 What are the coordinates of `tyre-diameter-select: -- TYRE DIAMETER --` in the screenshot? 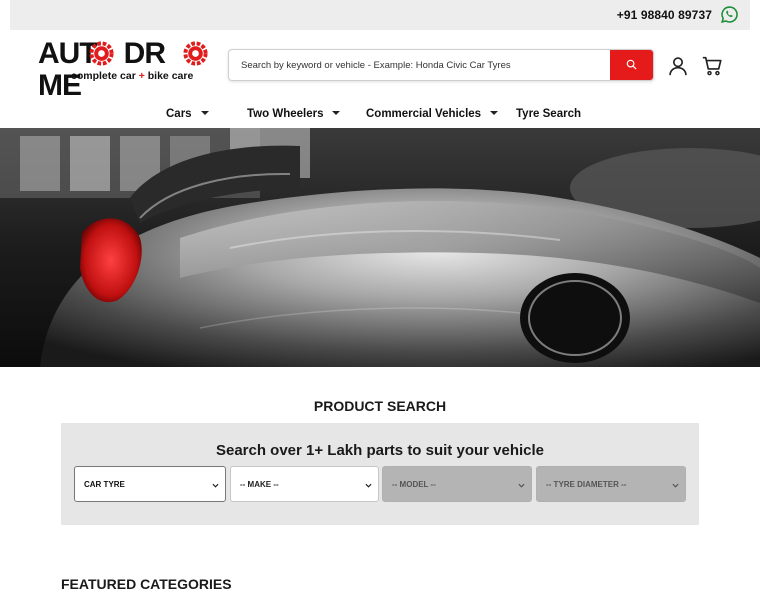 It's located at (611, 484).